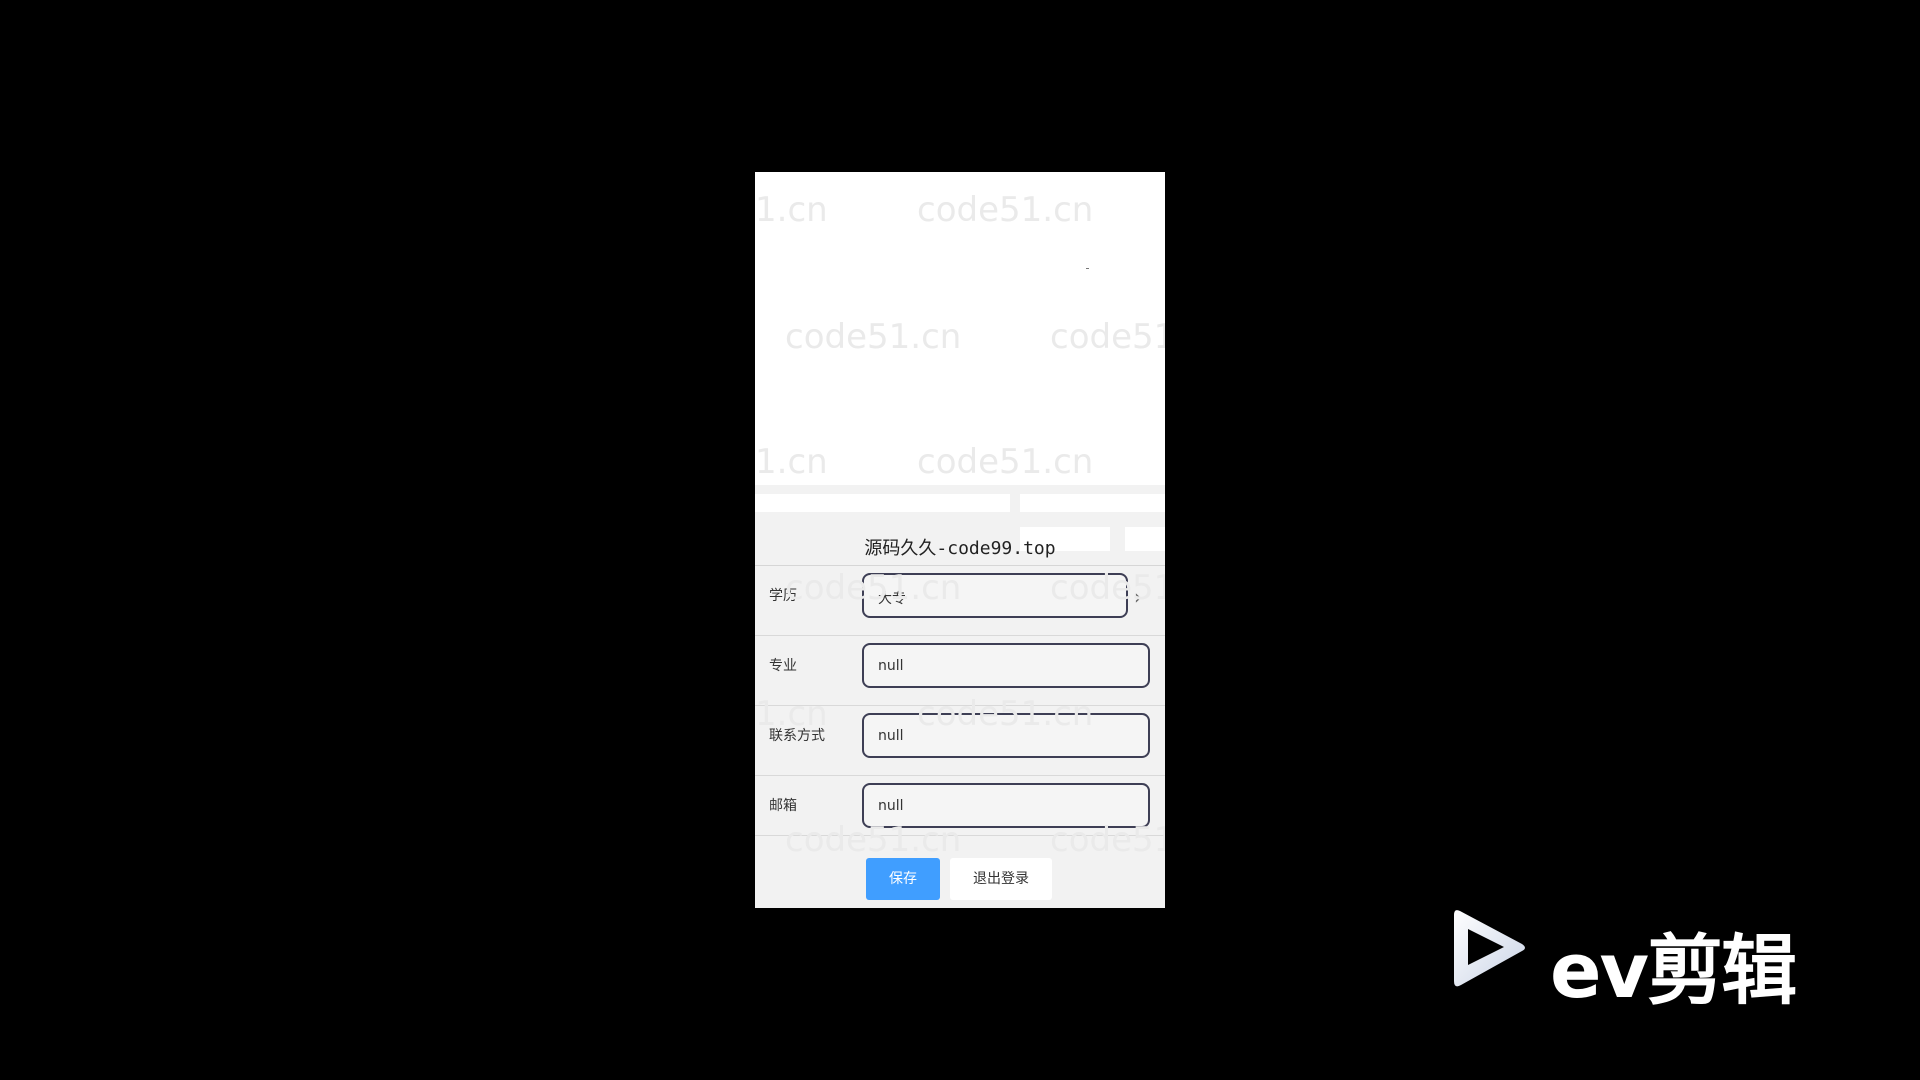 The image size is (1920, 1080). Describe the element at coordinates (783, 806) in the screenshot. I see `email-label: 邮箱` at that location.